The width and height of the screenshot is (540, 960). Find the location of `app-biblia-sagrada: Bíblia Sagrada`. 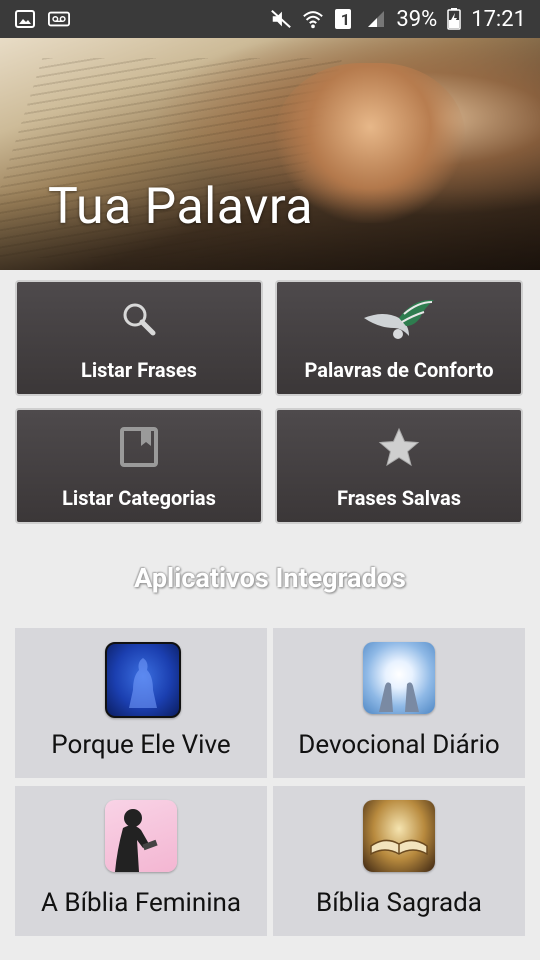

app-biblia-sagrada: Bíblia Sagrada is located at coordinates (399, 861).